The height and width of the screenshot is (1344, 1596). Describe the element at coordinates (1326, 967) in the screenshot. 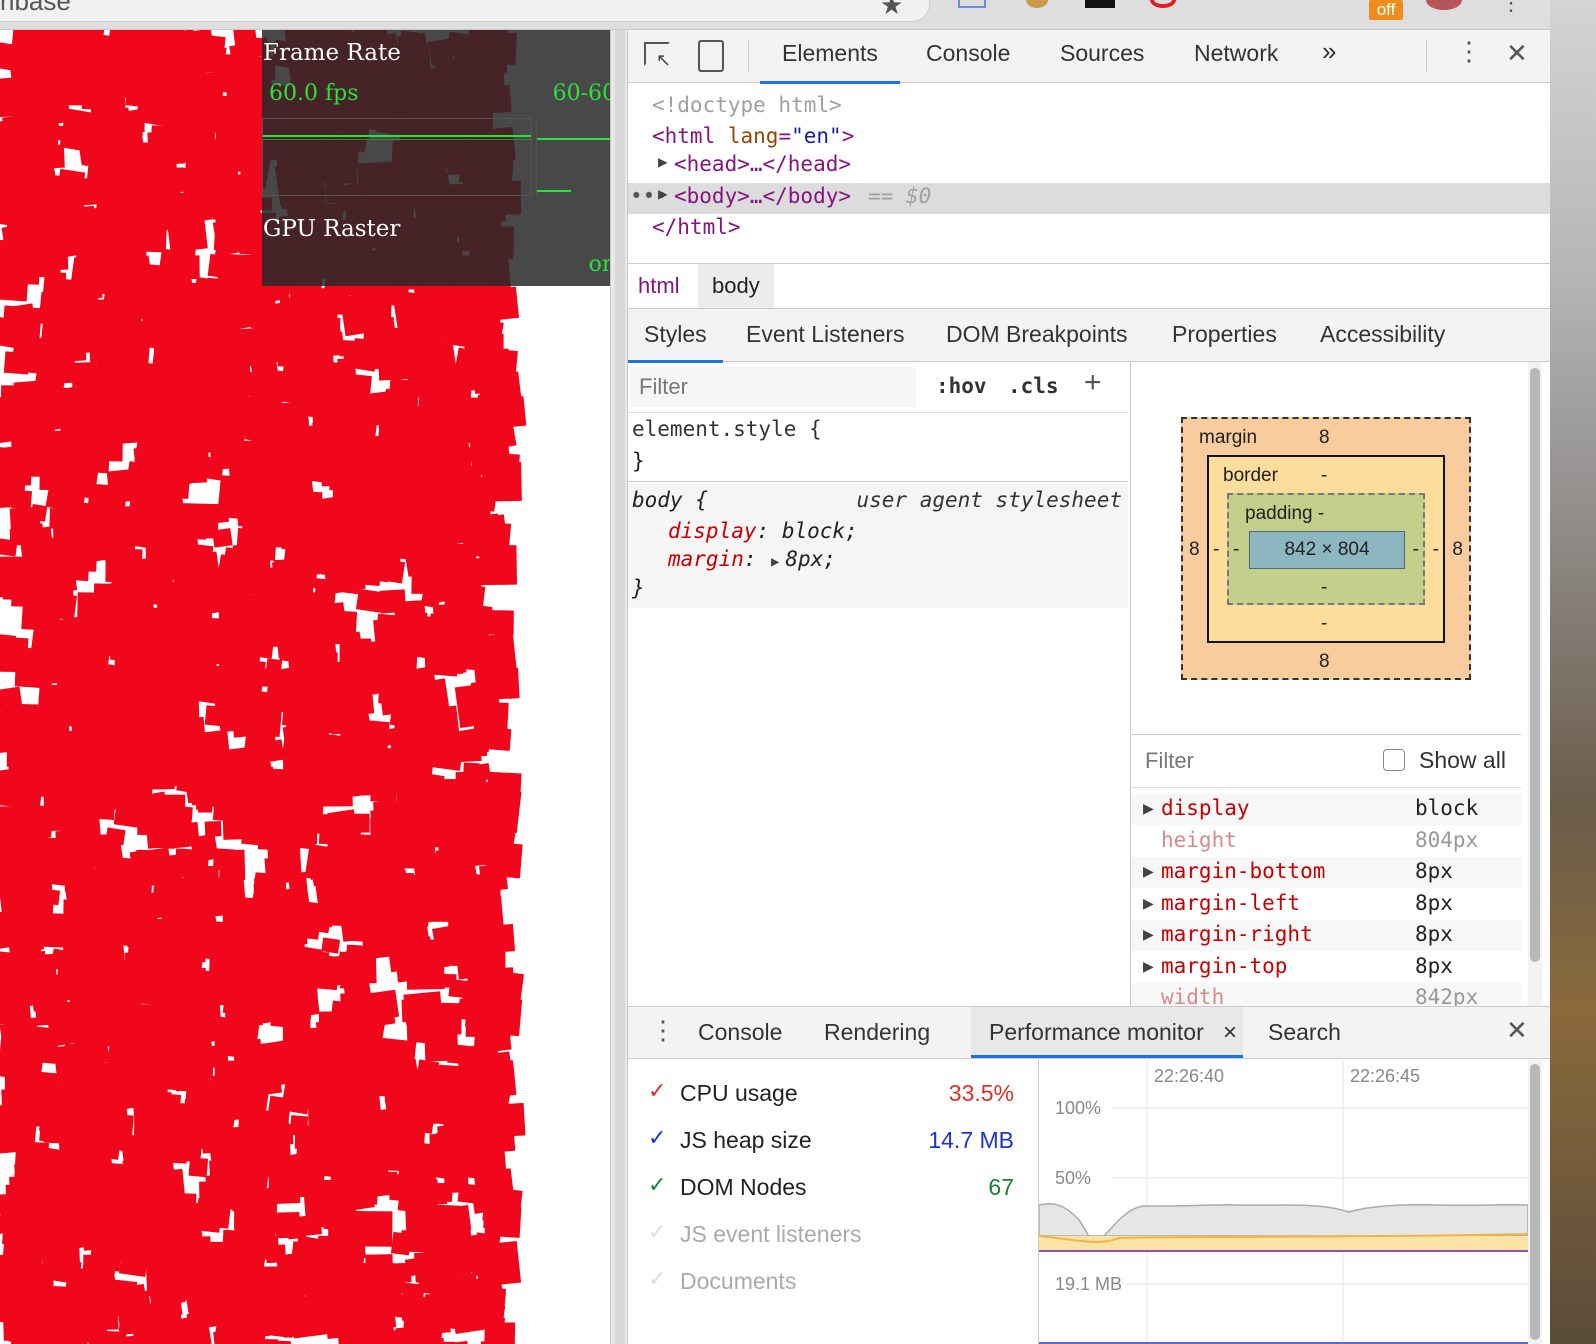

I see `computed-row-margin-top: ▶ margin-top 8px` at that location.